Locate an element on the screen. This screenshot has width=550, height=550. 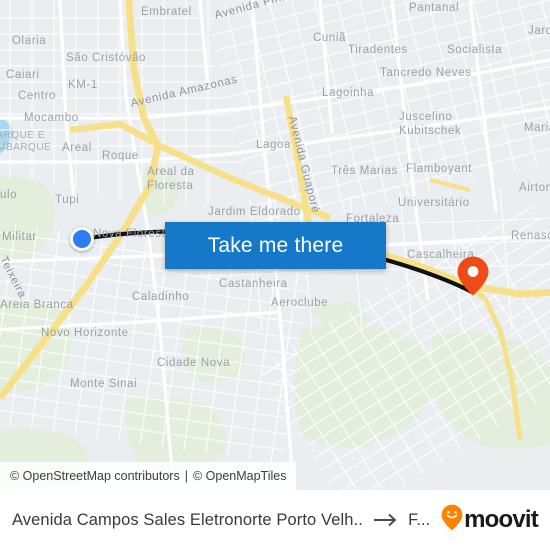
map-label: Areia Branca is located at coordinates (37, 305).